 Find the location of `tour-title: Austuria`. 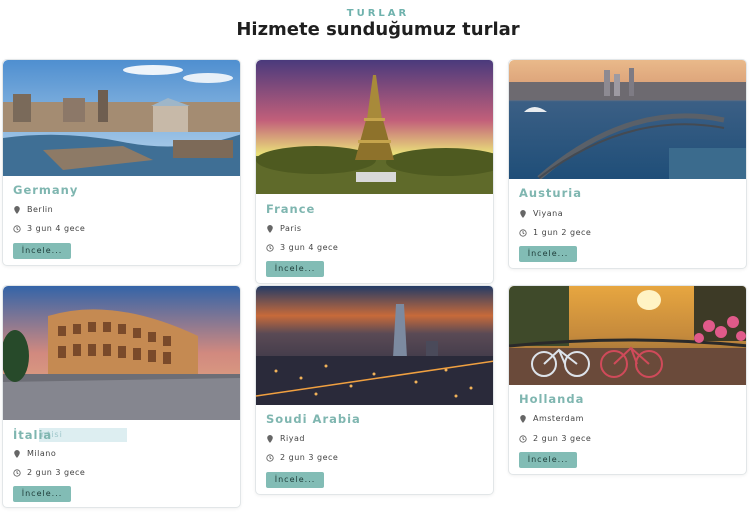

tour-title: Austuria is located at coordinates (550, 193).